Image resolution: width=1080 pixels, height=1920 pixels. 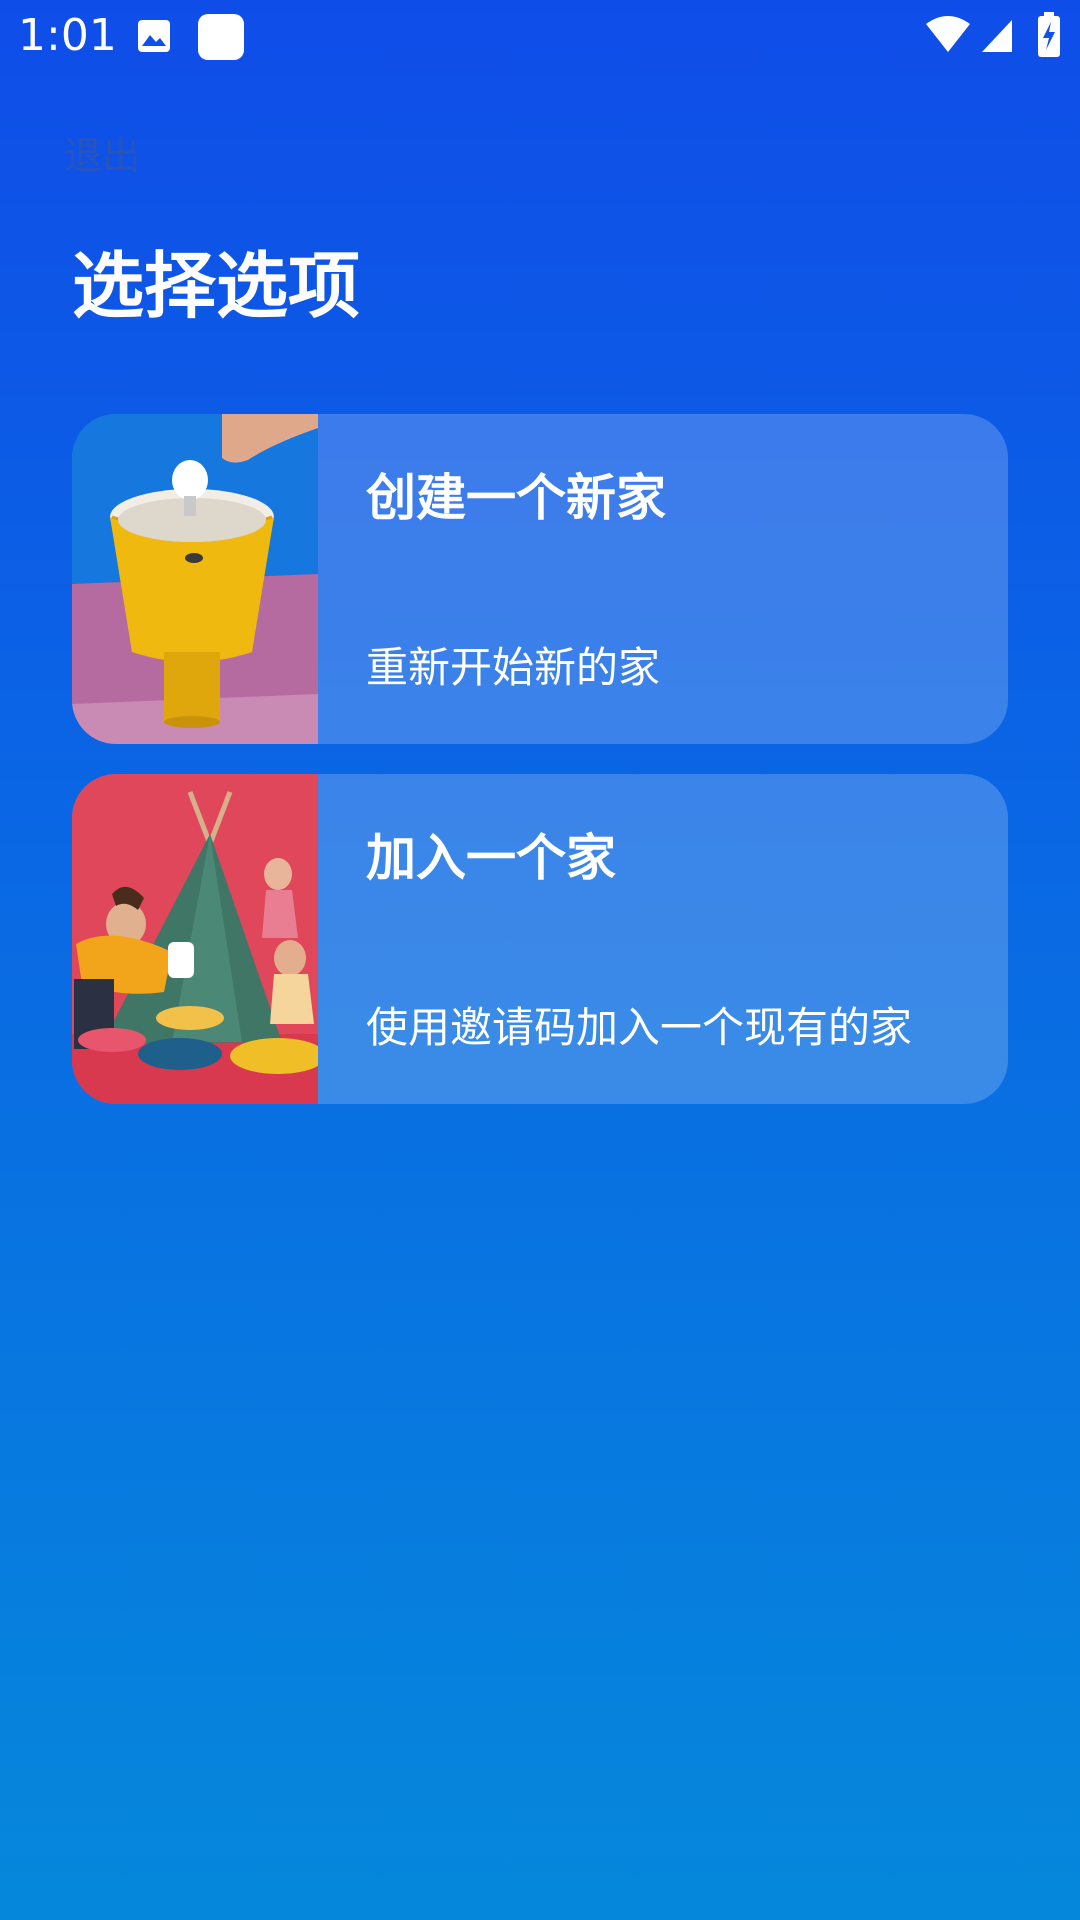 What do you see at coordinates (1049, 35) in the screenshot?
I see `battery-charging-icon` at bounding box center [1049, 35].